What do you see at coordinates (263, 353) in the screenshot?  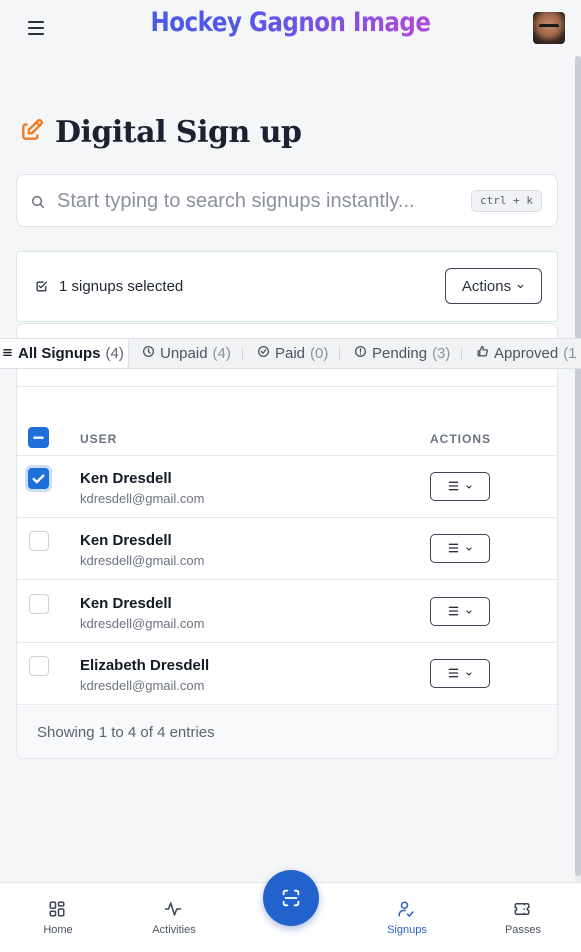 I see `check-circle-icon` at bounding box center [263, 353].